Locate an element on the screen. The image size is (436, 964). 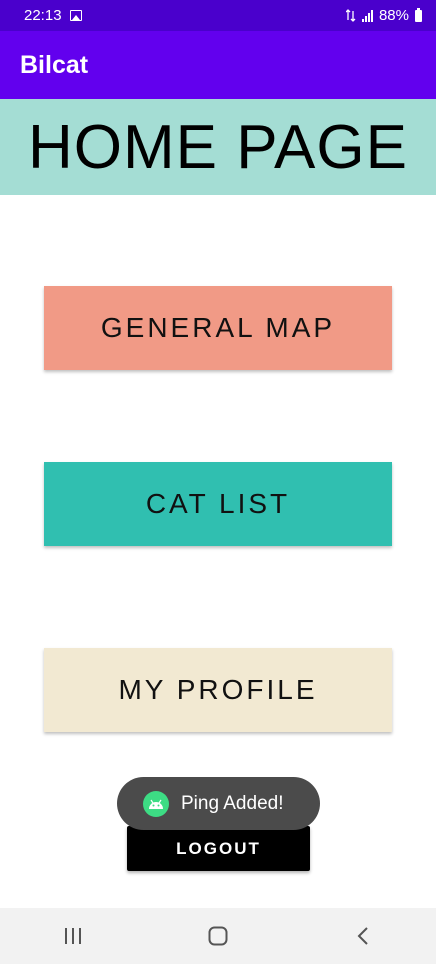
recents-icon is located at coordinates (72, 936).